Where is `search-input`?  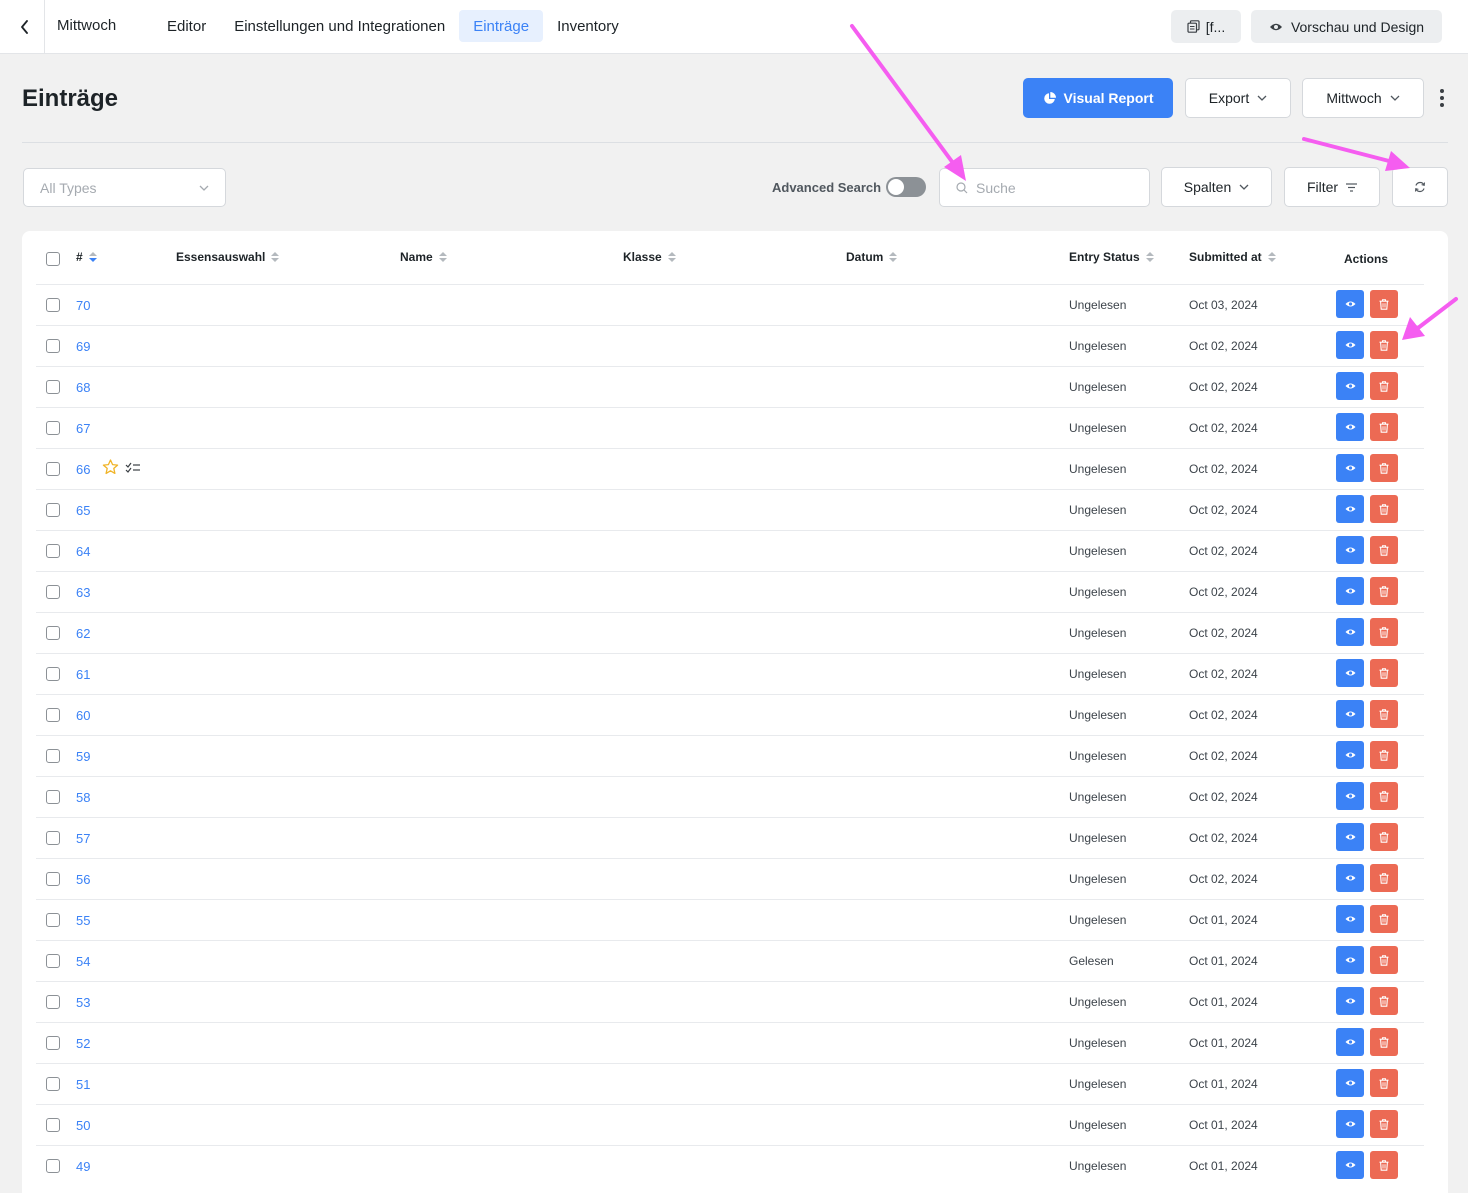 search-input is located at coordinates (1056, 187).